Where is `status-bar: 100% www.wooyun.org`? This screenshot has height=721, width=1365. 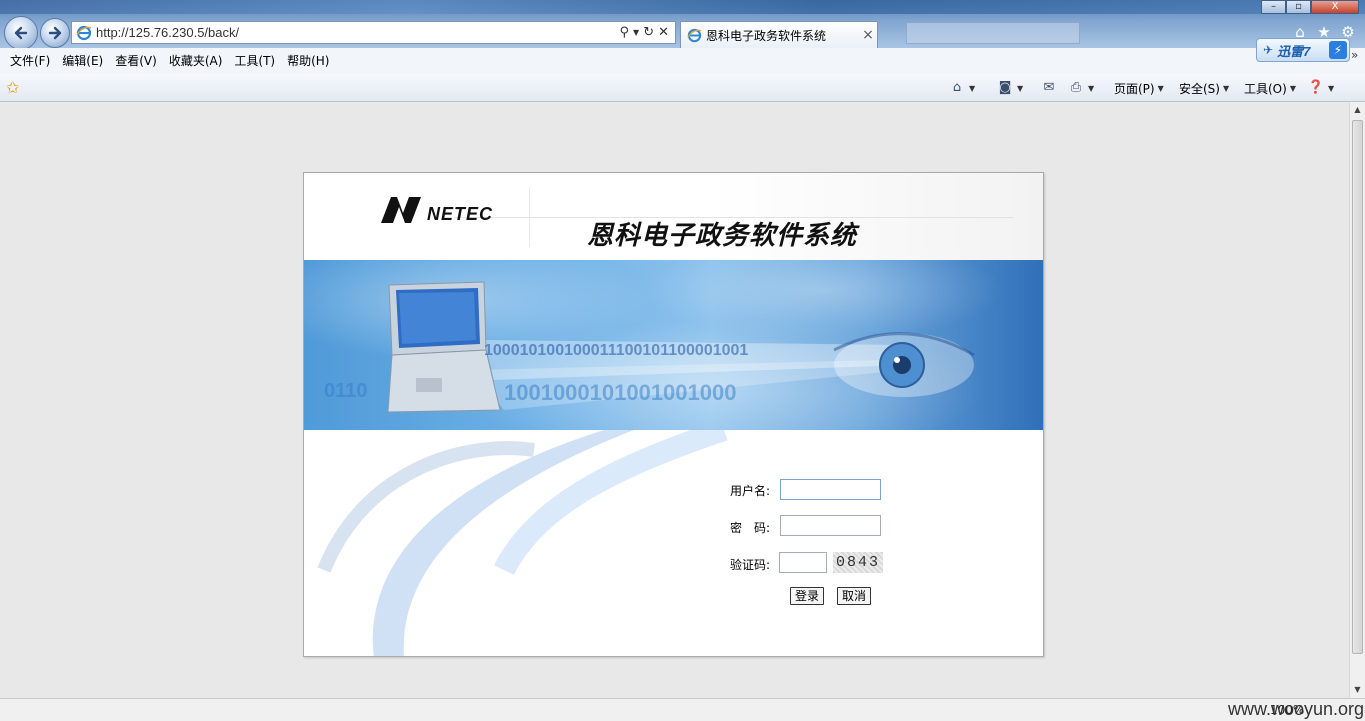 status-bar: 100% www.wooyun.org is located at coordinates (682, 709).